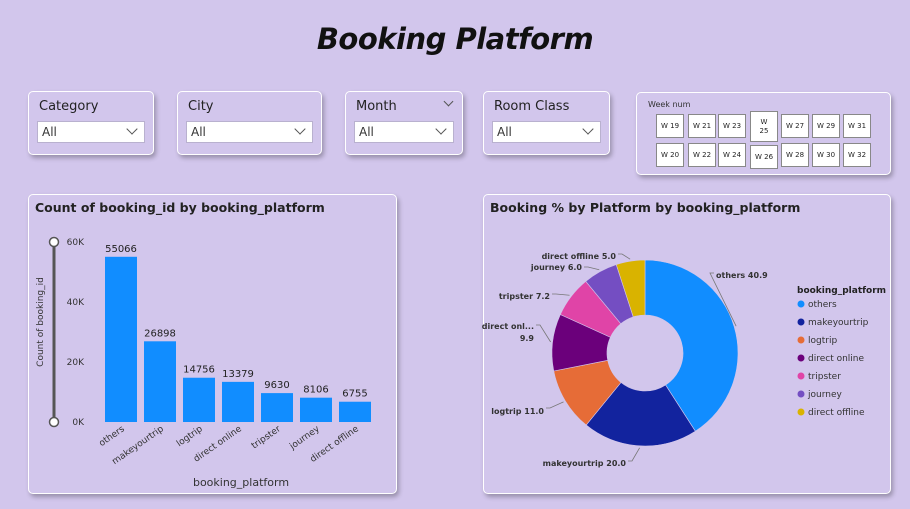 Image resolution: width=910 pixels, height=509 pixels. Describe the element at coordinates (836, 413) in the screenshot. I see `legend-item: direct offline` at that location.